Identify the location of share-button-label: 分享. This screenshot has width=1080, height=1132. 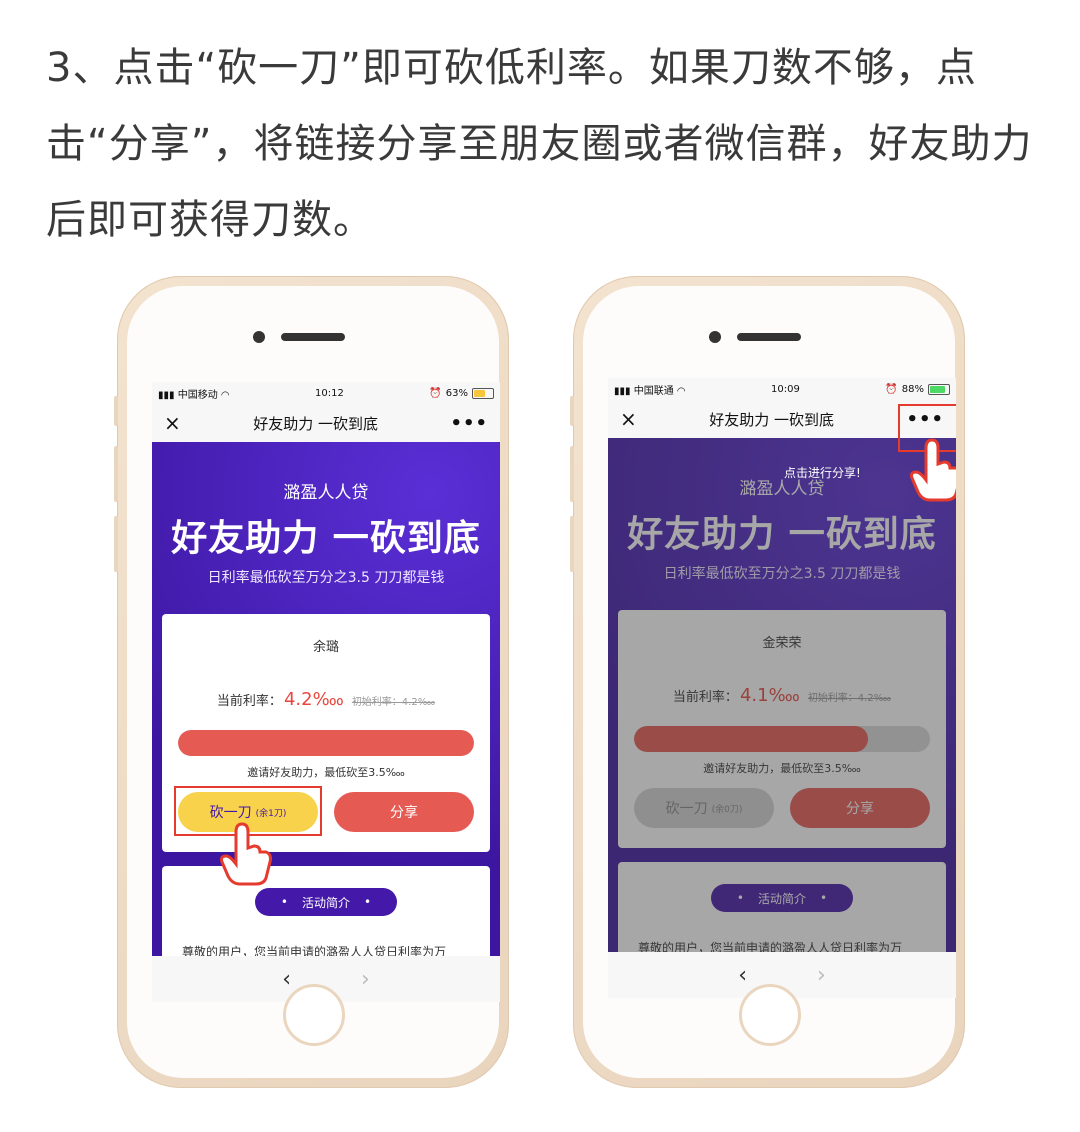
(404, 813).